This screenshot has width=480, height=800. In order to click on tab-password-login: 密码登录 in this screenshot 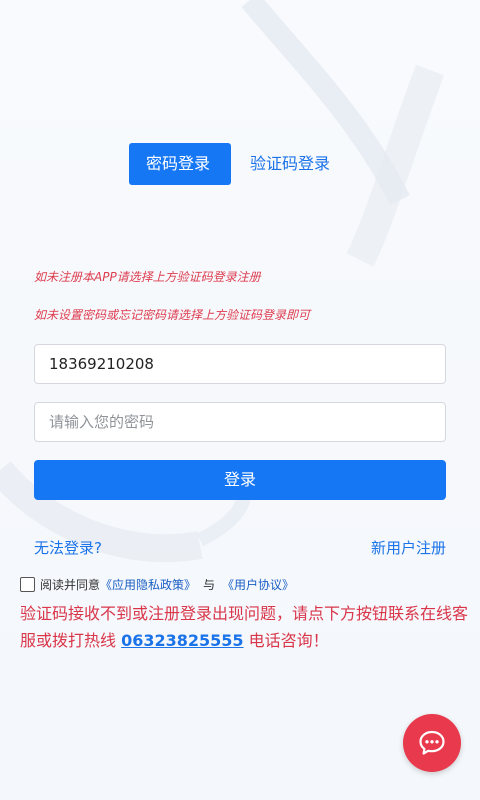, I will do `click(180, 164)`.